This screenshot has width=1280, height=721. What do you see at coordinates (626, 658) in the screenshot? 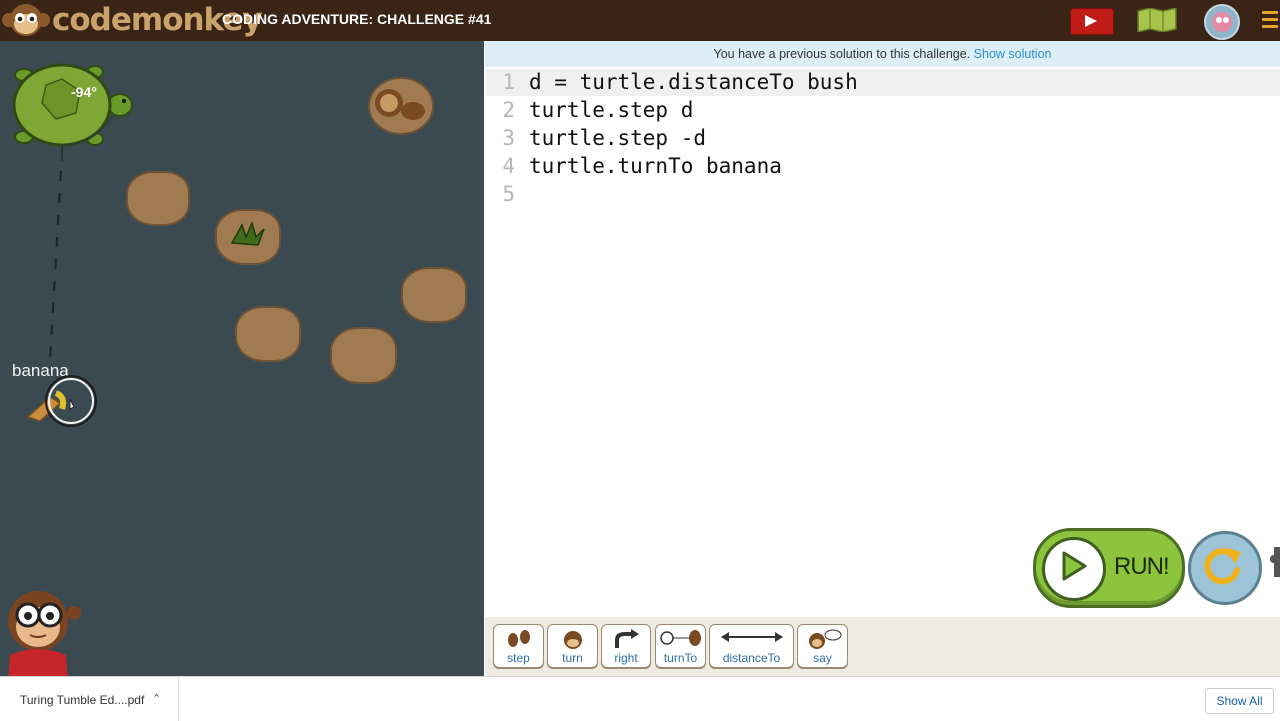
I see `command-label: right` at bounding box center [626, 658].